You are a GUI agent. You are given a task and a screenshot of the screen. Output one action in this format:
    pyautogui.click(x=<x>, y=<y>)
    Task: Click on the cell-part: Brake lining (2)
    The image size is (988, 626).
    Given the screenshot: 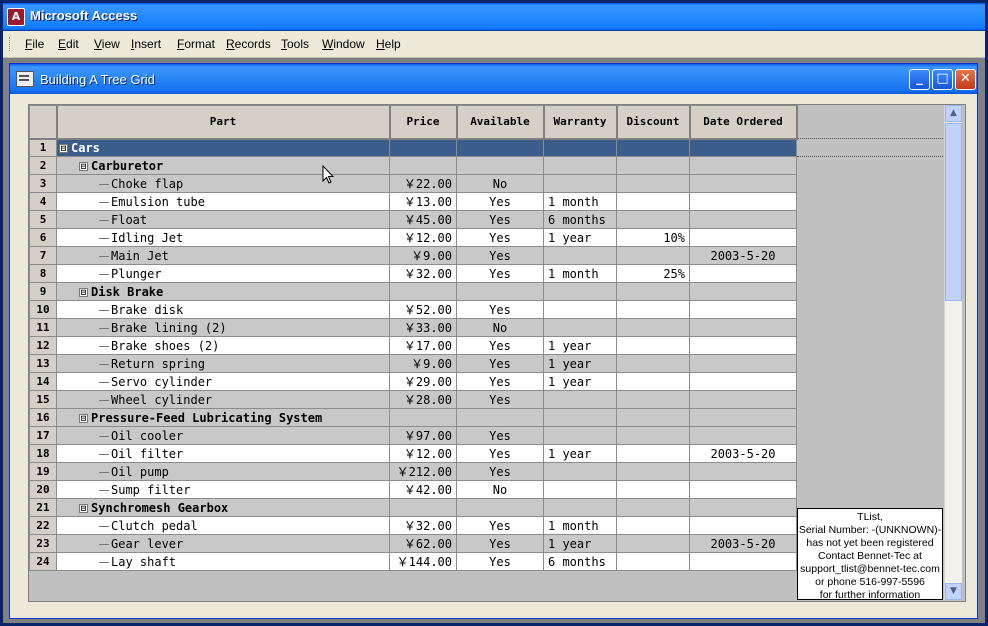 What is the action you would take?
    pyautogui.click(x=223, y=327)
    